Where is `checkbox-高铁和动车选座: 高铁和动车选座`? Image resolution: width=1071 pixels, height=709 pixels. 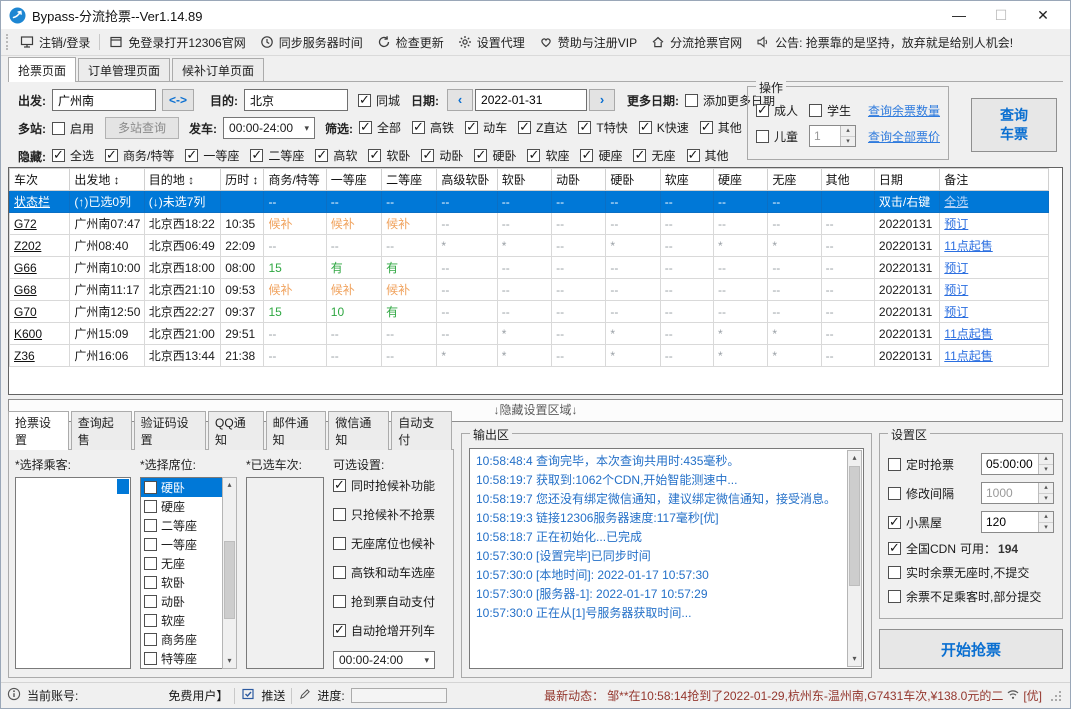
checkbox-高铁和动车选座: 高铁和动车选座 is located at coordinates (390, 572).